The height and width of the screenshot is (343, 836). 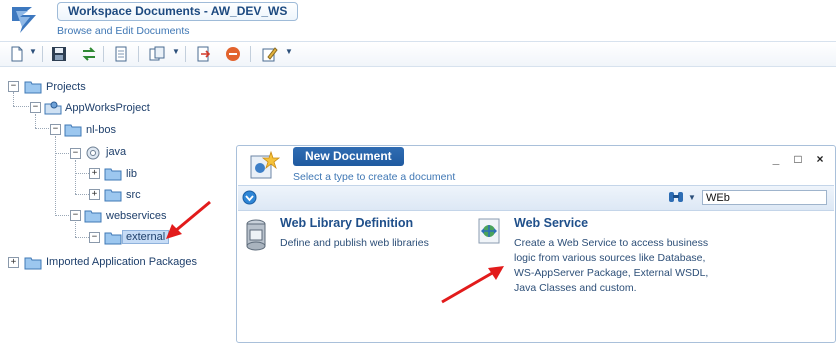 What do you see at coordinates (136, 216) in the screenshot?
I see `tree-item-webservices: webservices` at bounding box center [136, 216].